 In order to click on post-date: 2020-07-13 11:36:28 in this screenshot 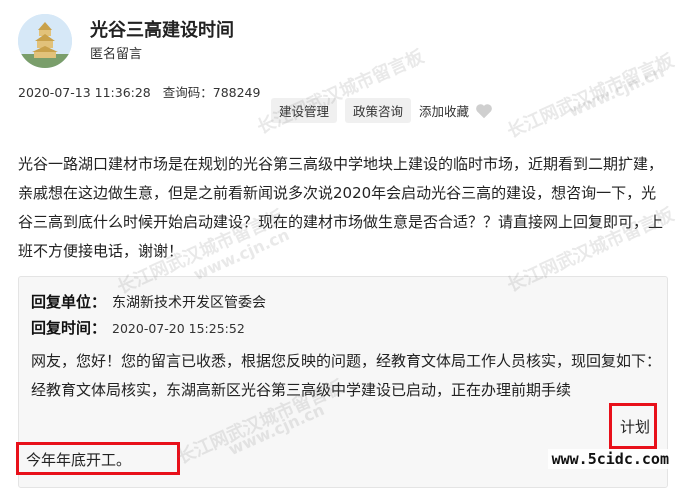, I will do `click(84, 92)`.